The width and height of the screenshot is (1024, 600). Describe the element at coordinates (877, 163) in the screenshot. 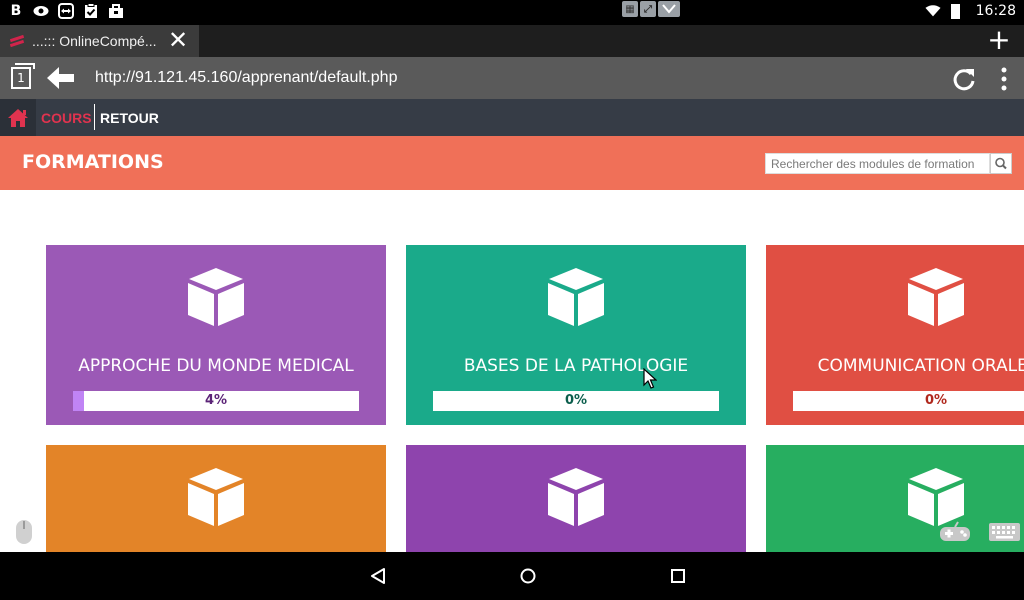

I see `search-input` at that location.